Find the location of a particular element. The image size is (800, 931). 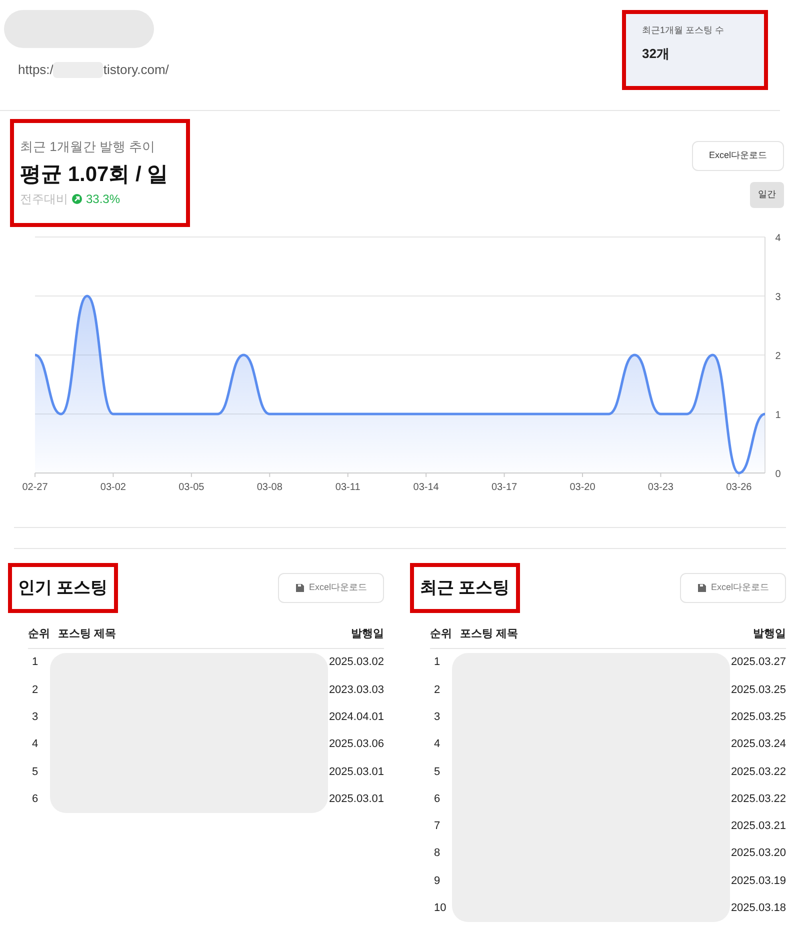

date-cell-text: 2025.03.24 is located at coordinates (758, 744).